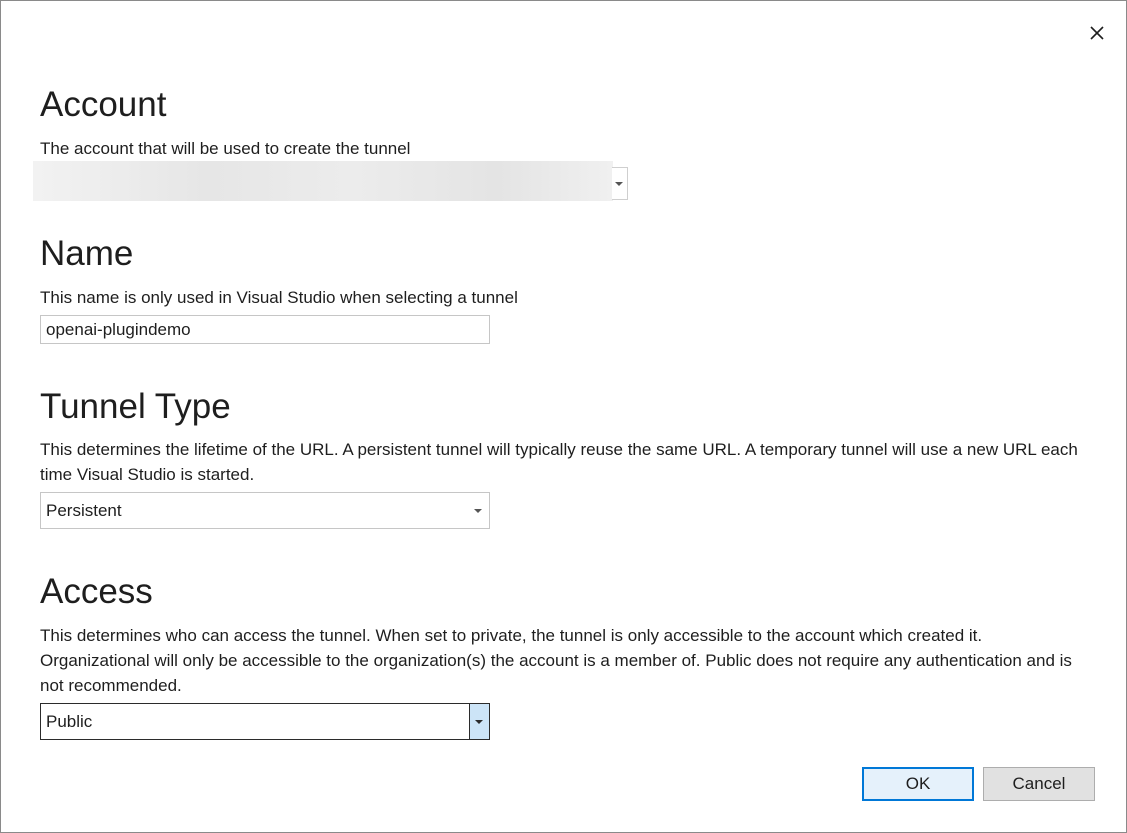 The width and height of the screenshot is (1127, 833). I want to click on tunnel-type-dropdown-button, so click(479, 510).